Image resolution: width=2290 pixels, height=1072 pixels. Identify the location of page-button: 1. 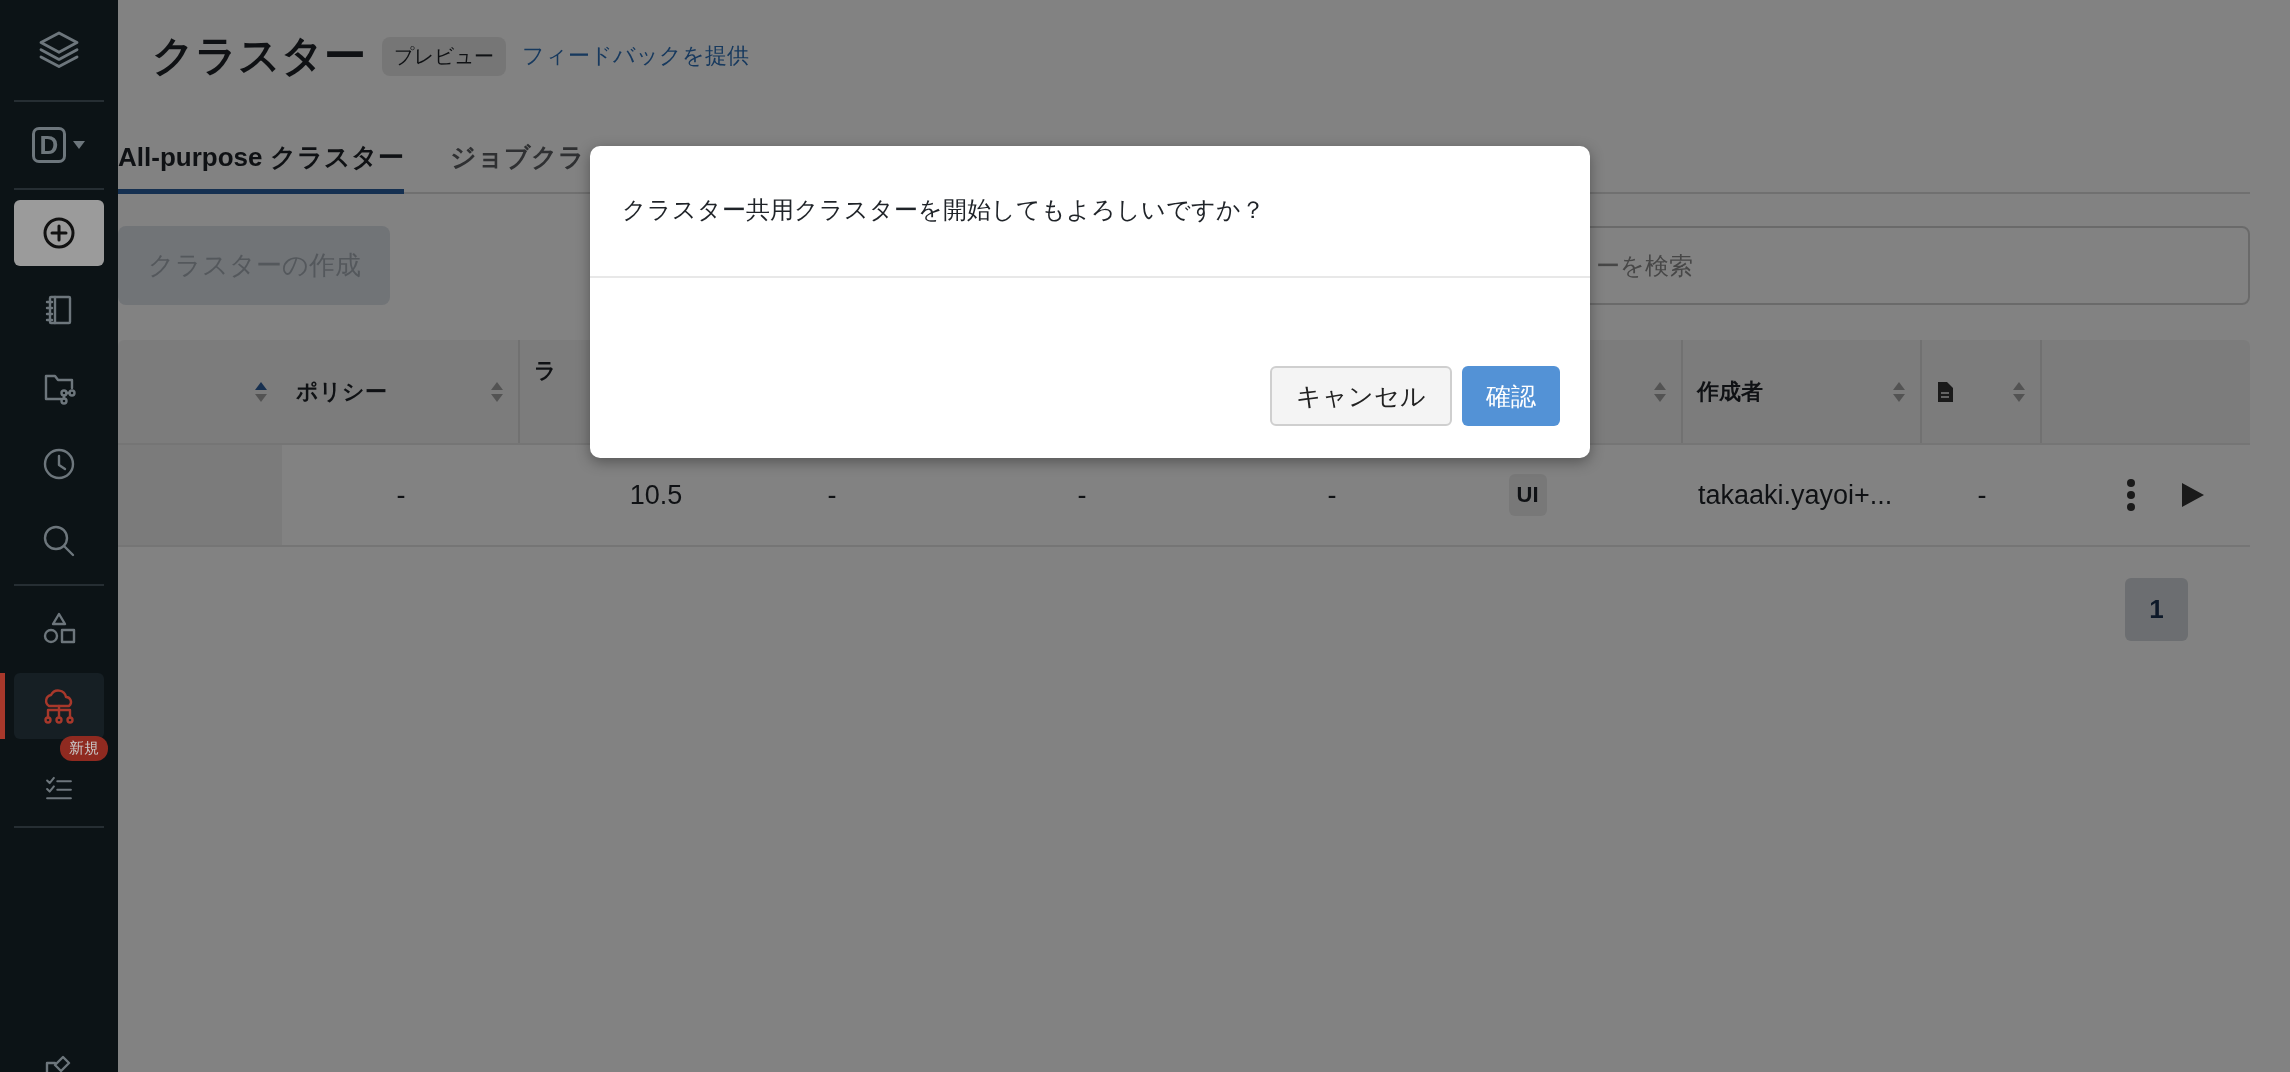
(2156, 609).